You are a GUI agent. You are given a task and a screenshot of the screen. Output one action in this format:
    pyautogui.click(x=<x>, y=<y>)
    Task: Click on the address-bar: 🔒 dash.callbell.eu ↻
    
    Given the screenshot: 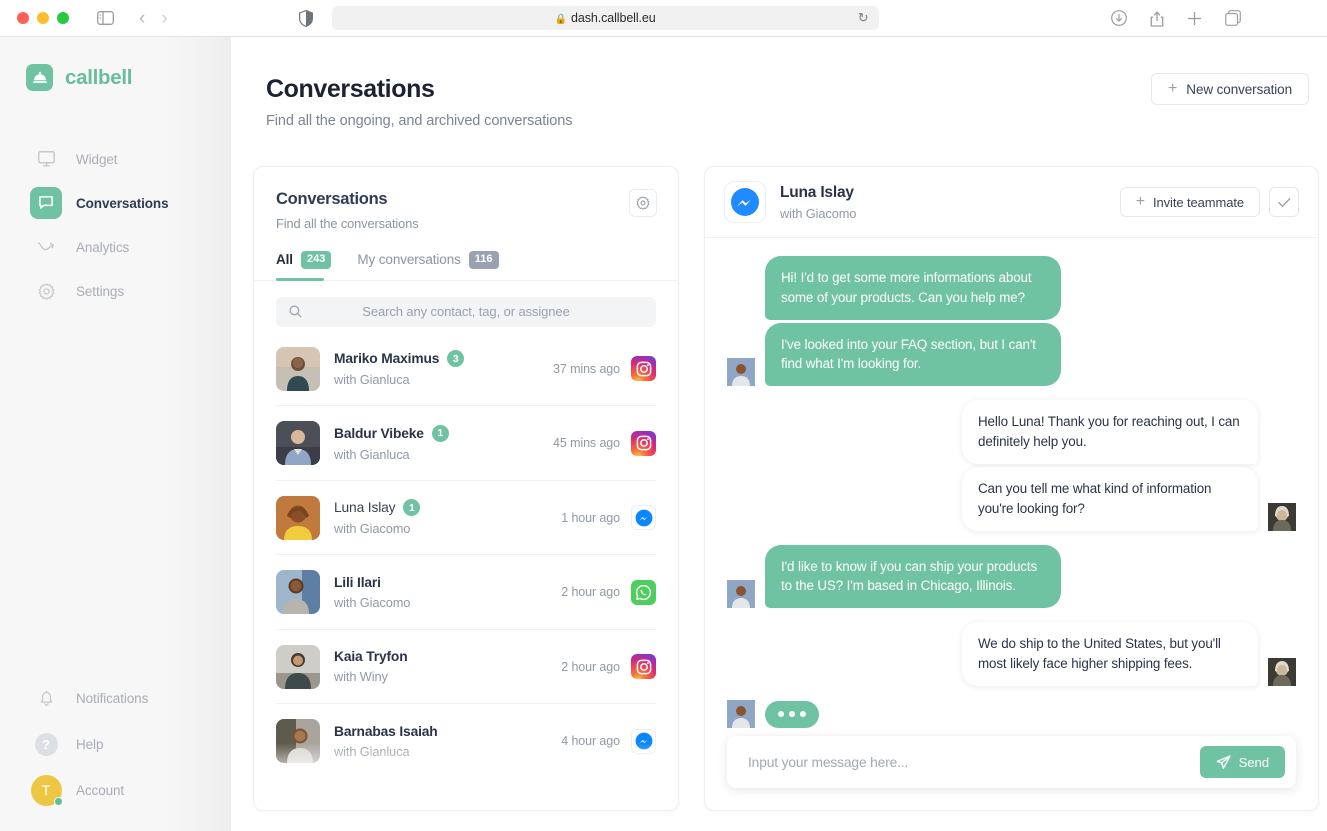 What is the action you would take?
    pyautogui.click(x=605, y=18)
    